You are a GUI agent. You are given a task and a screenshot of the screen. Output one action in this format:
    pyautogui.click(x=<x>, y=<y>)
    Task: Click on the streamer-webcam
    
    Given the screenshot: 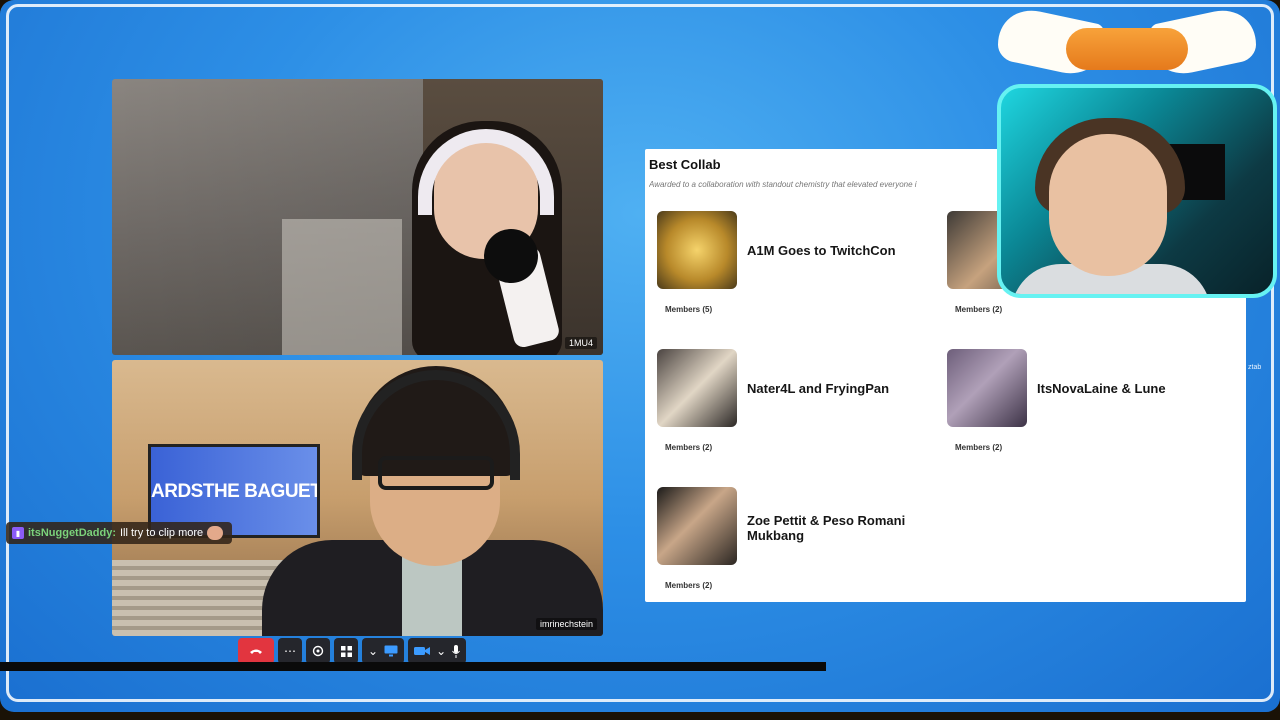 What is the action you would take?
    pyautogui.click(x=1137, y=191)
    